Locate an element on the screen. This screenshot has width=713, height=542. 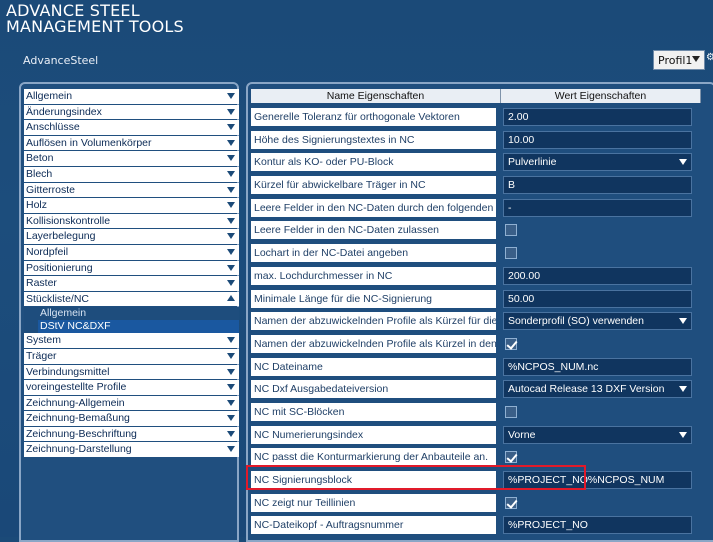
property-value-input: %PROJECT_NO is located at coordinates (597, 525).